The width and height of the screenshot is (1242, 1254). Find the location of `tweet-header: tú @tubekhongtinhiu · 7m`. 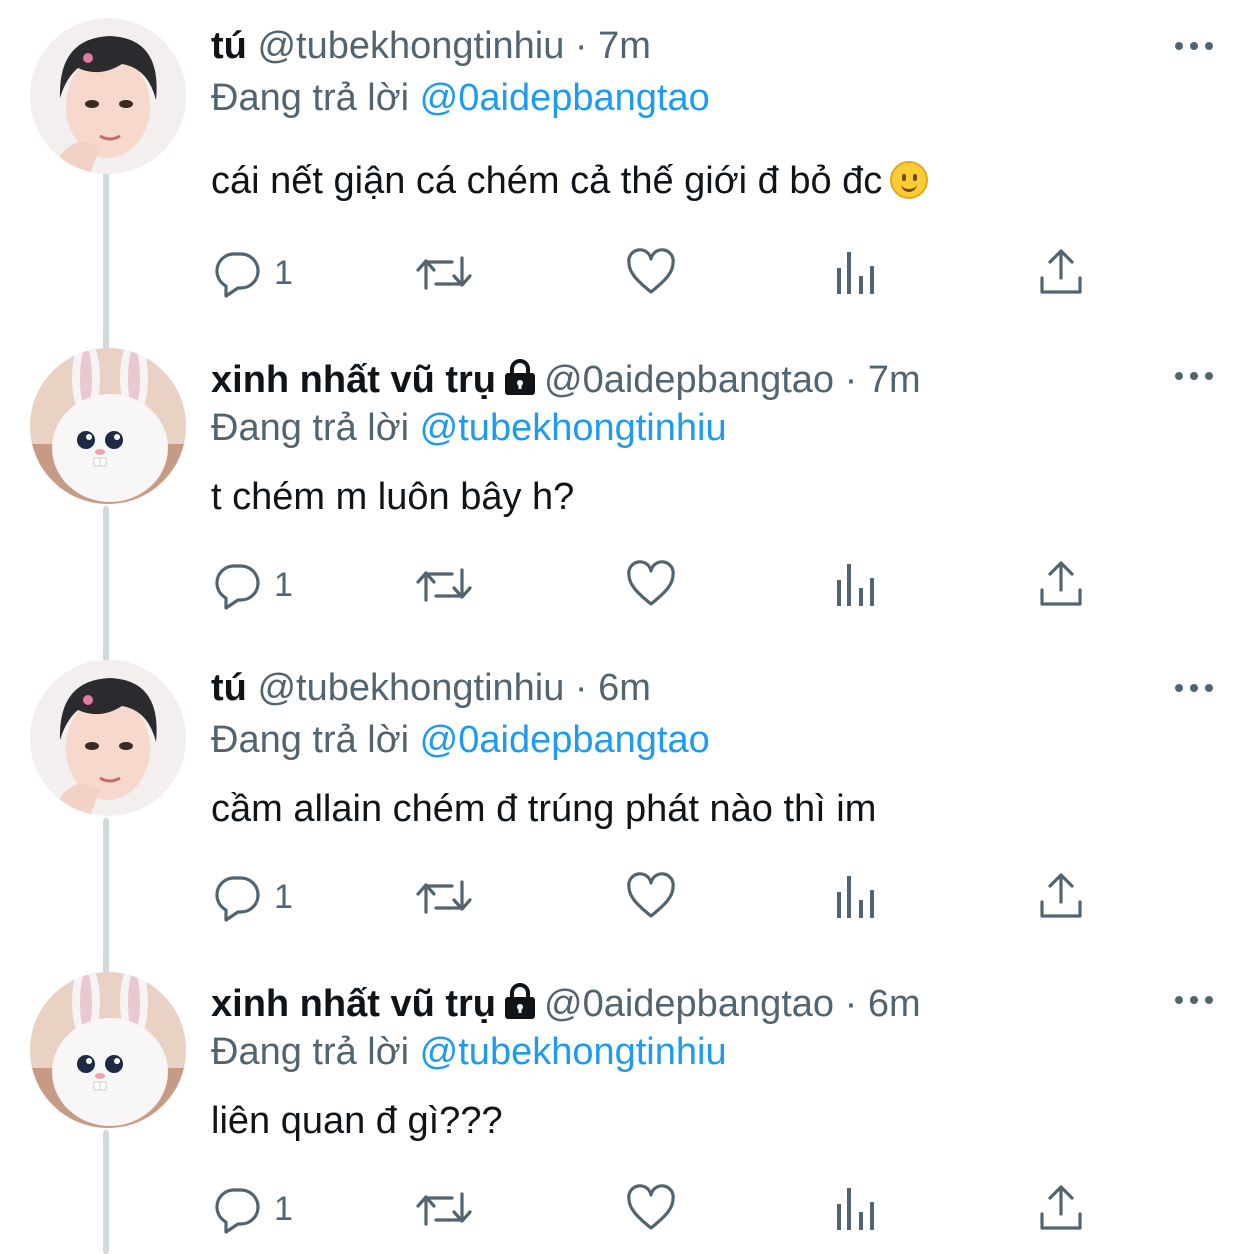

tweet-header: tú @tubekhongtinhiu · 7m is located at coordinates (431, 46).